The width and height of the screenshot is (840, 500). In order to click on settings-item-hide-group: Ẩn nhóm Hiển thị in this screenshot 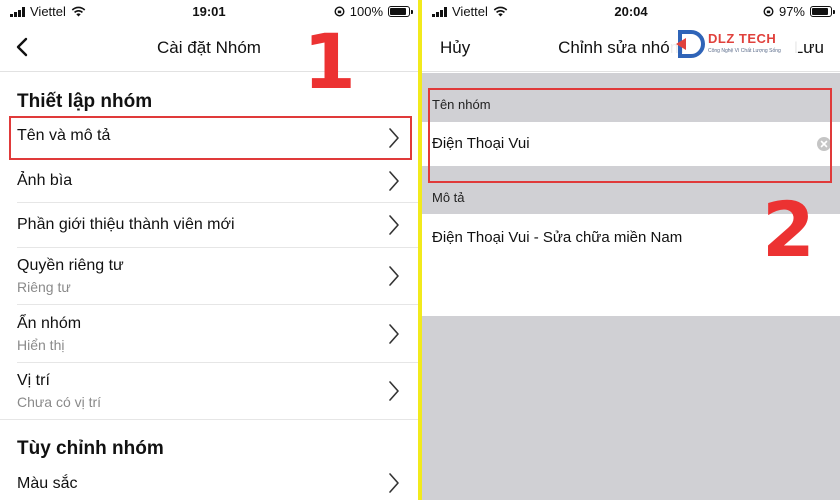, I will do `click(209, 333)`.